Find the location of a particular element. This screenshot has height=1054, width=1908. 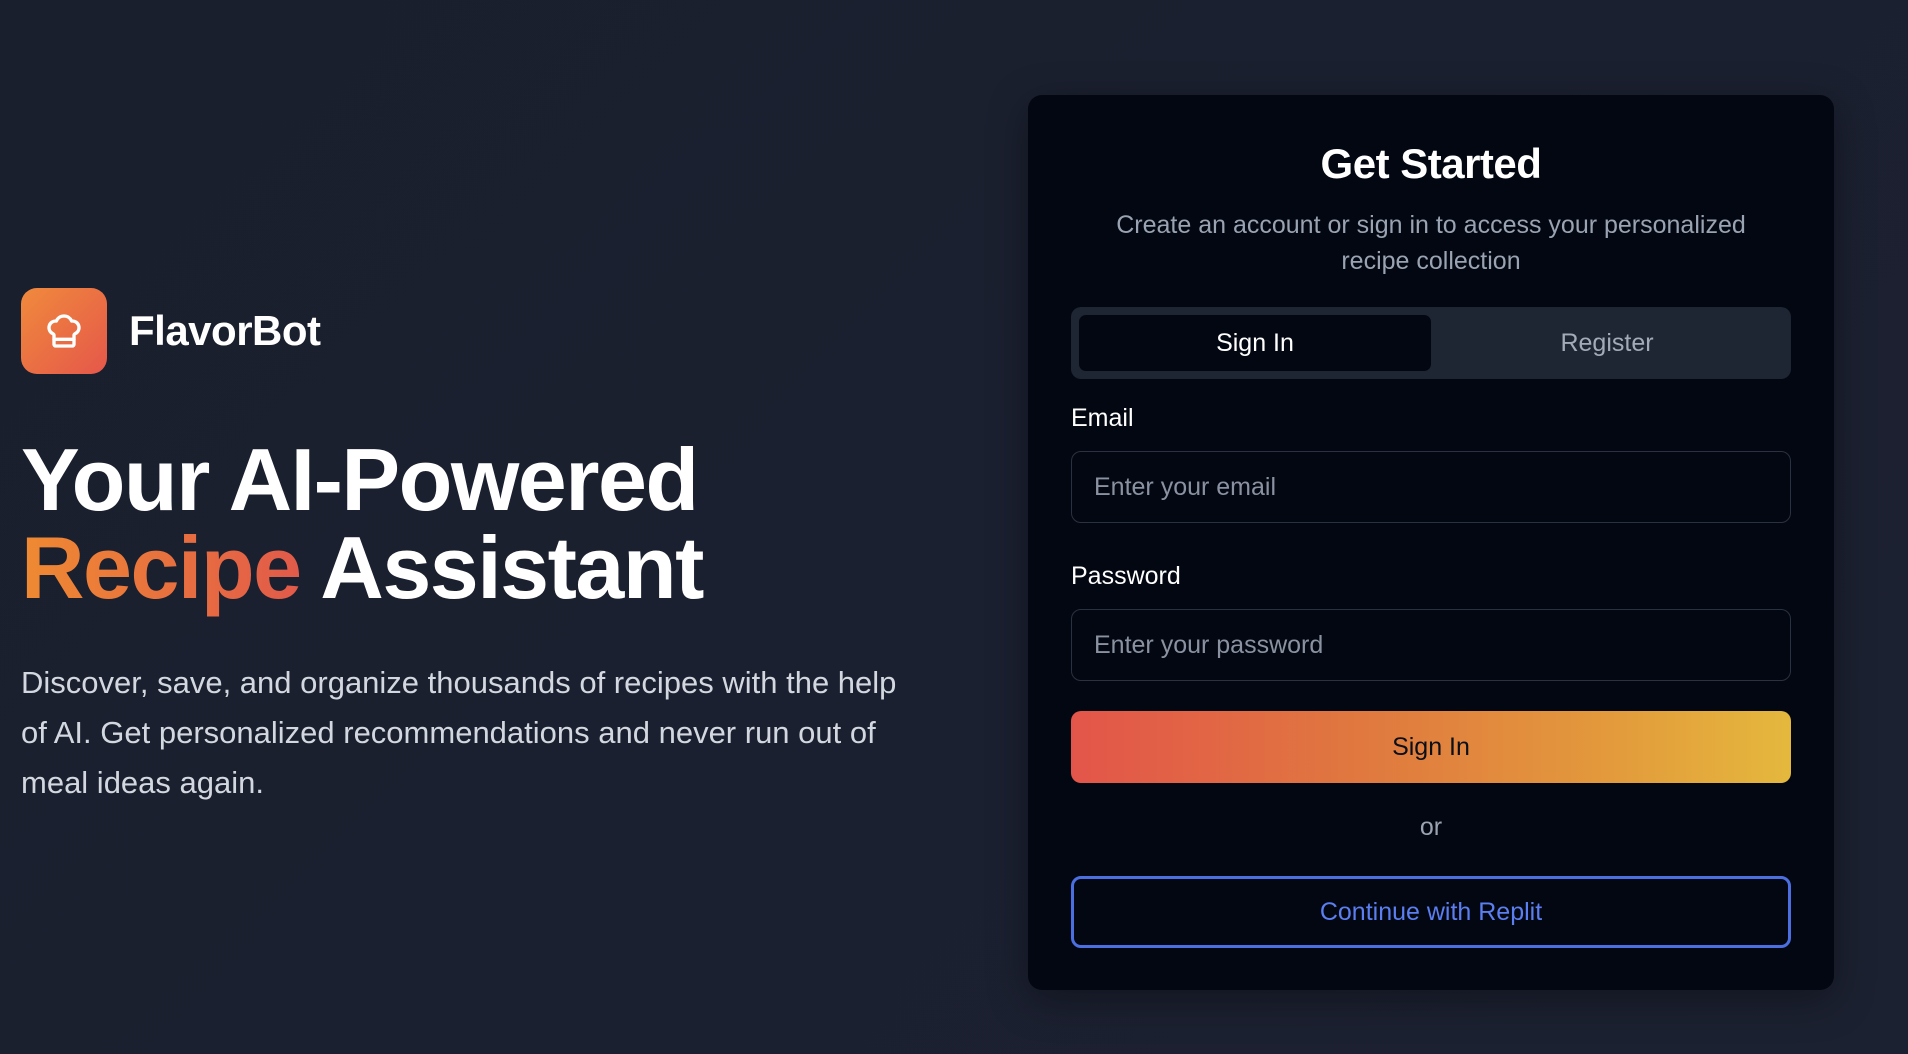

email-label: Email is located at coordinates (1102, 418).